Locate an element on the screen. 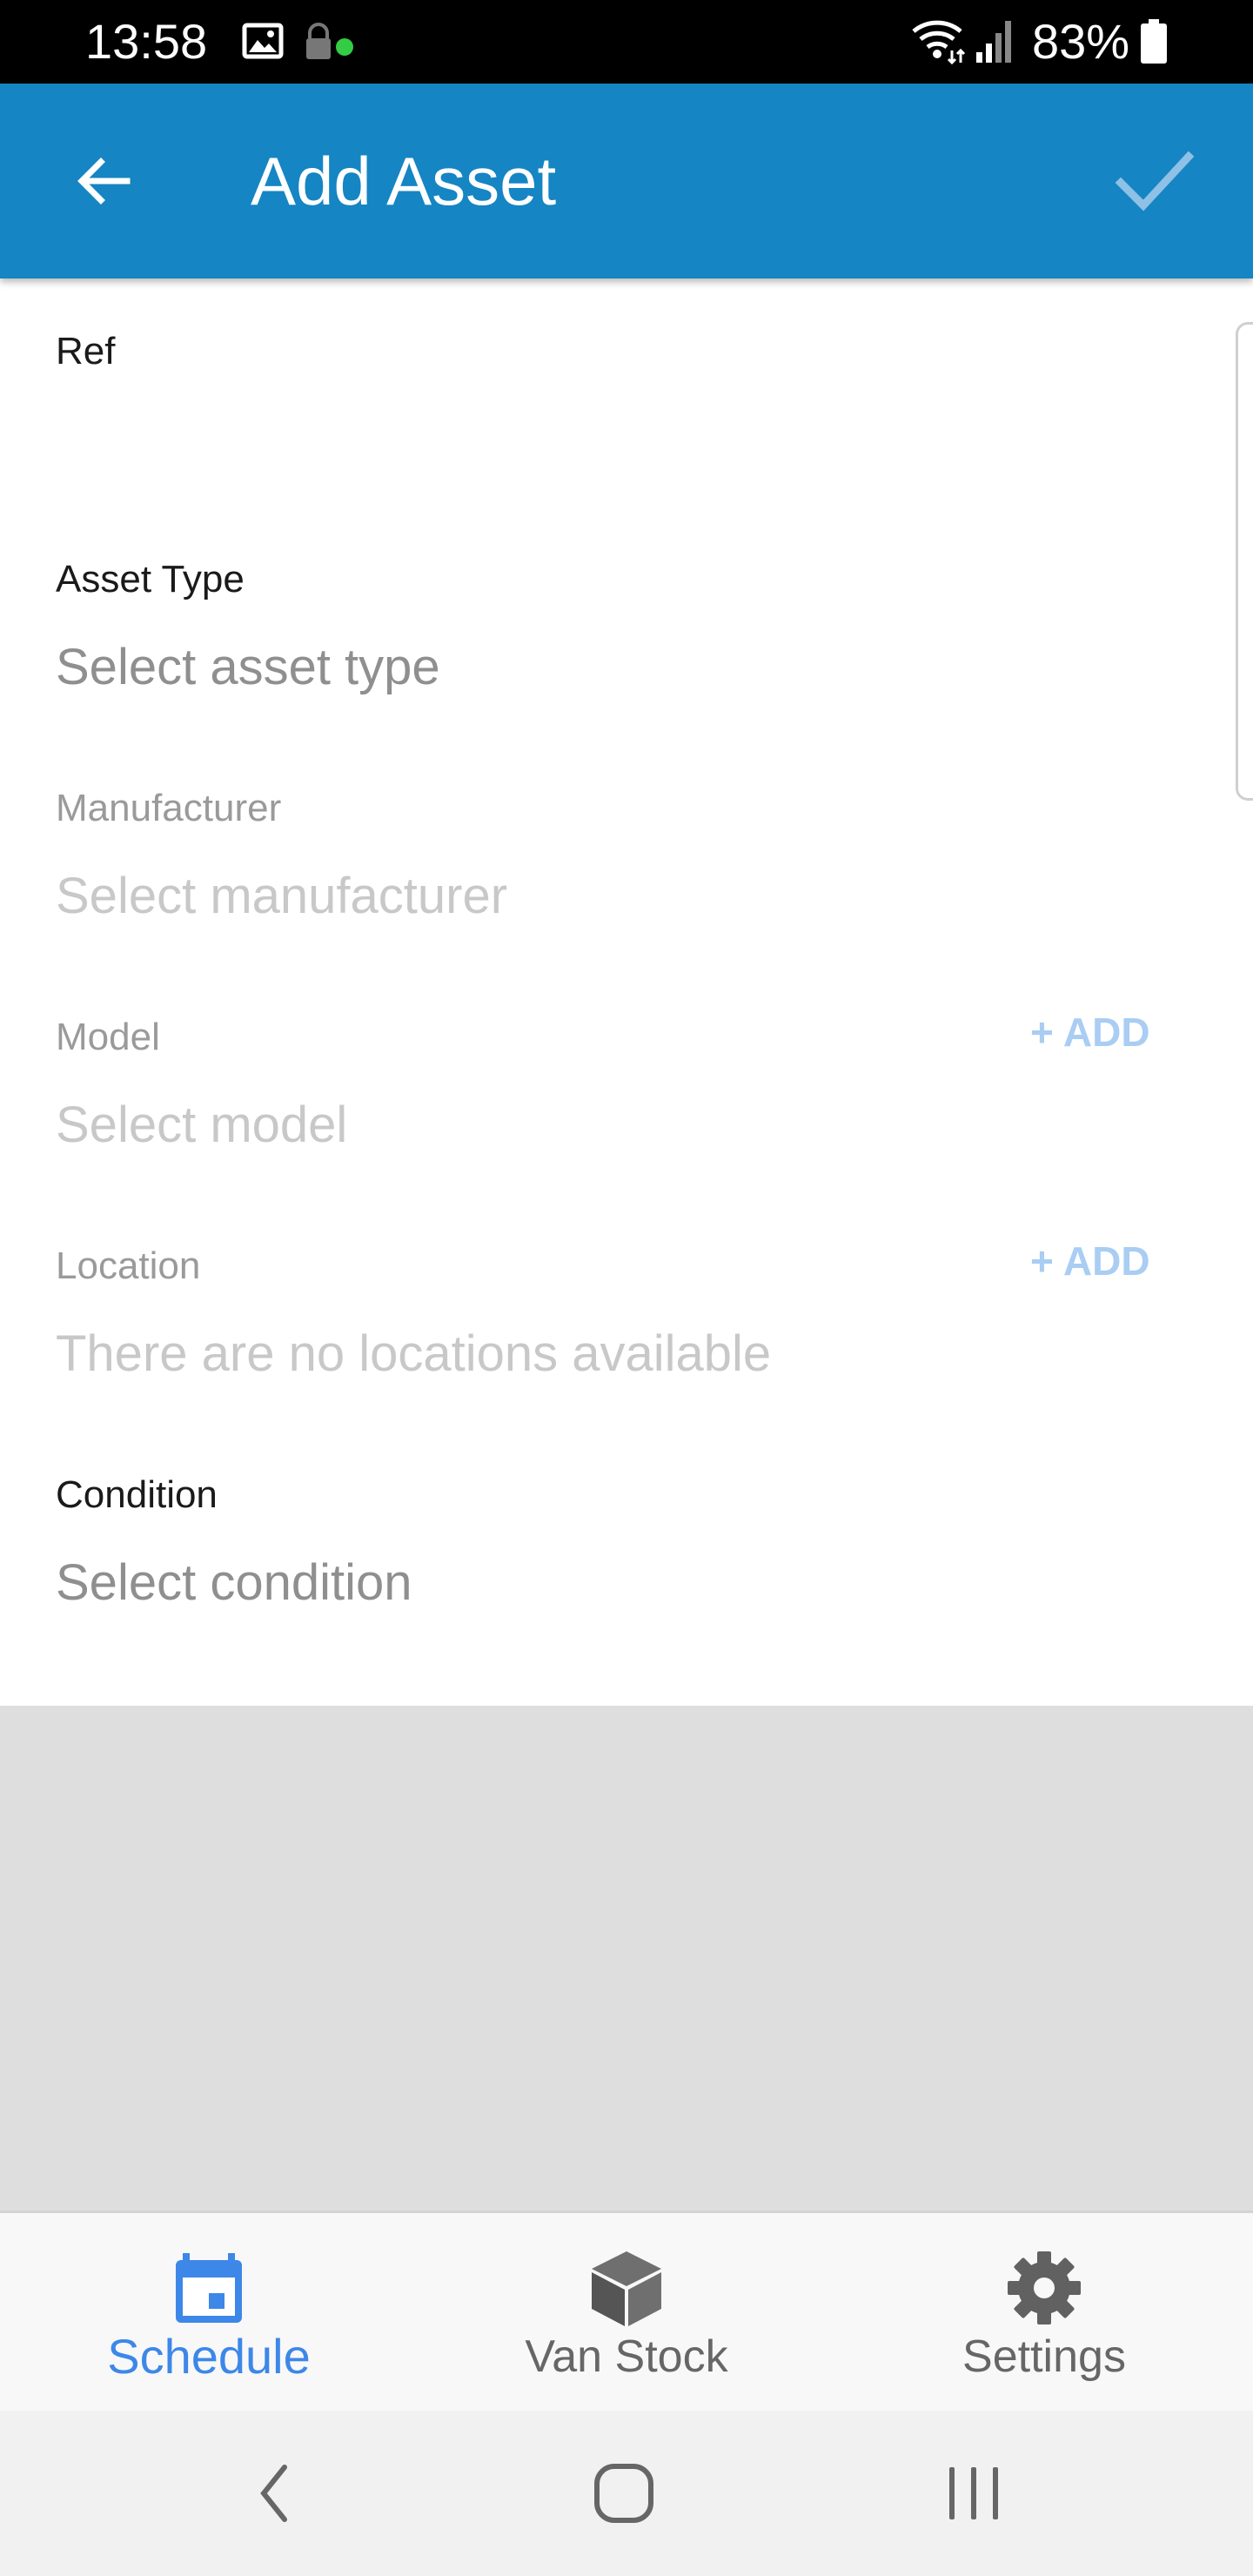 The width and height of the screenshot is (1253, 2576). save-button is located at coordinates (1154, 181).